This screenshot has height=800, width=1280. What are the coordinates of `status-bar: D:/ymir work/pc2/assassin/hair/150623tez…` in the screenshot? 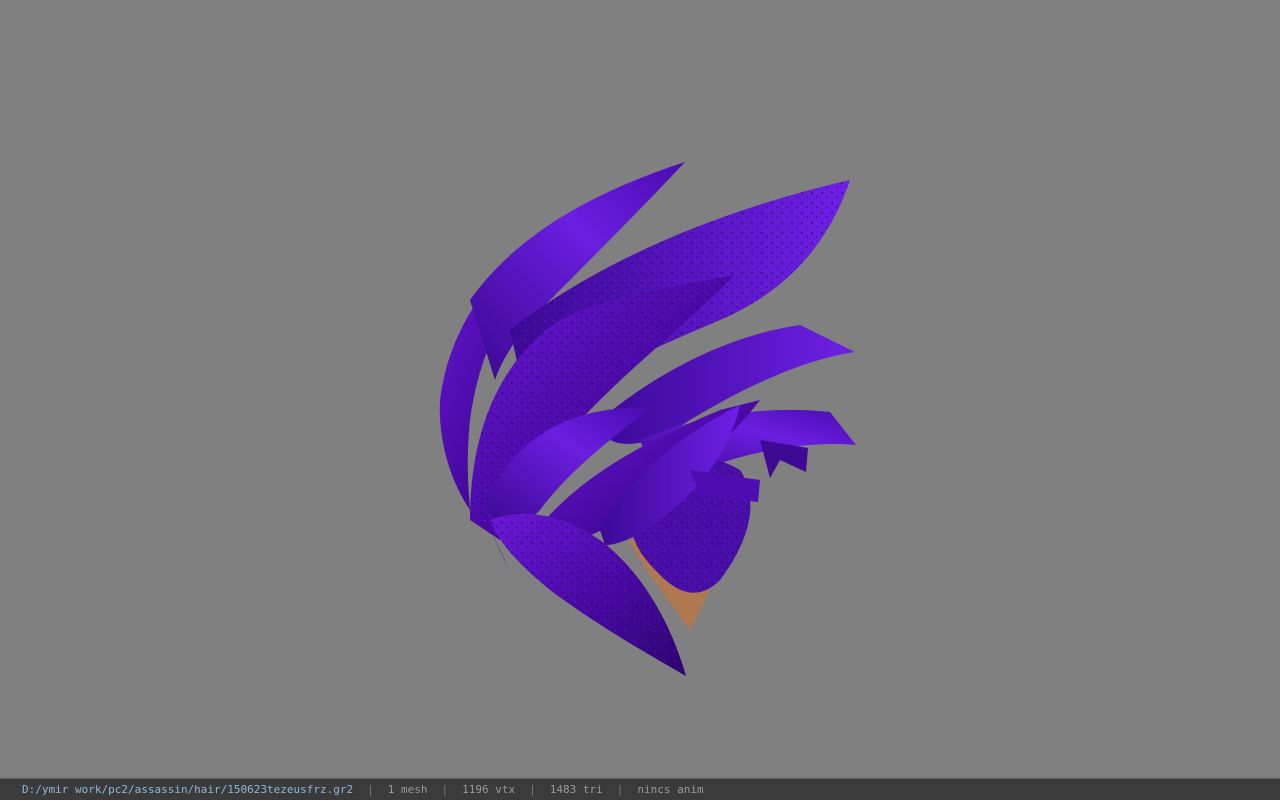 It's located at (640, 789).